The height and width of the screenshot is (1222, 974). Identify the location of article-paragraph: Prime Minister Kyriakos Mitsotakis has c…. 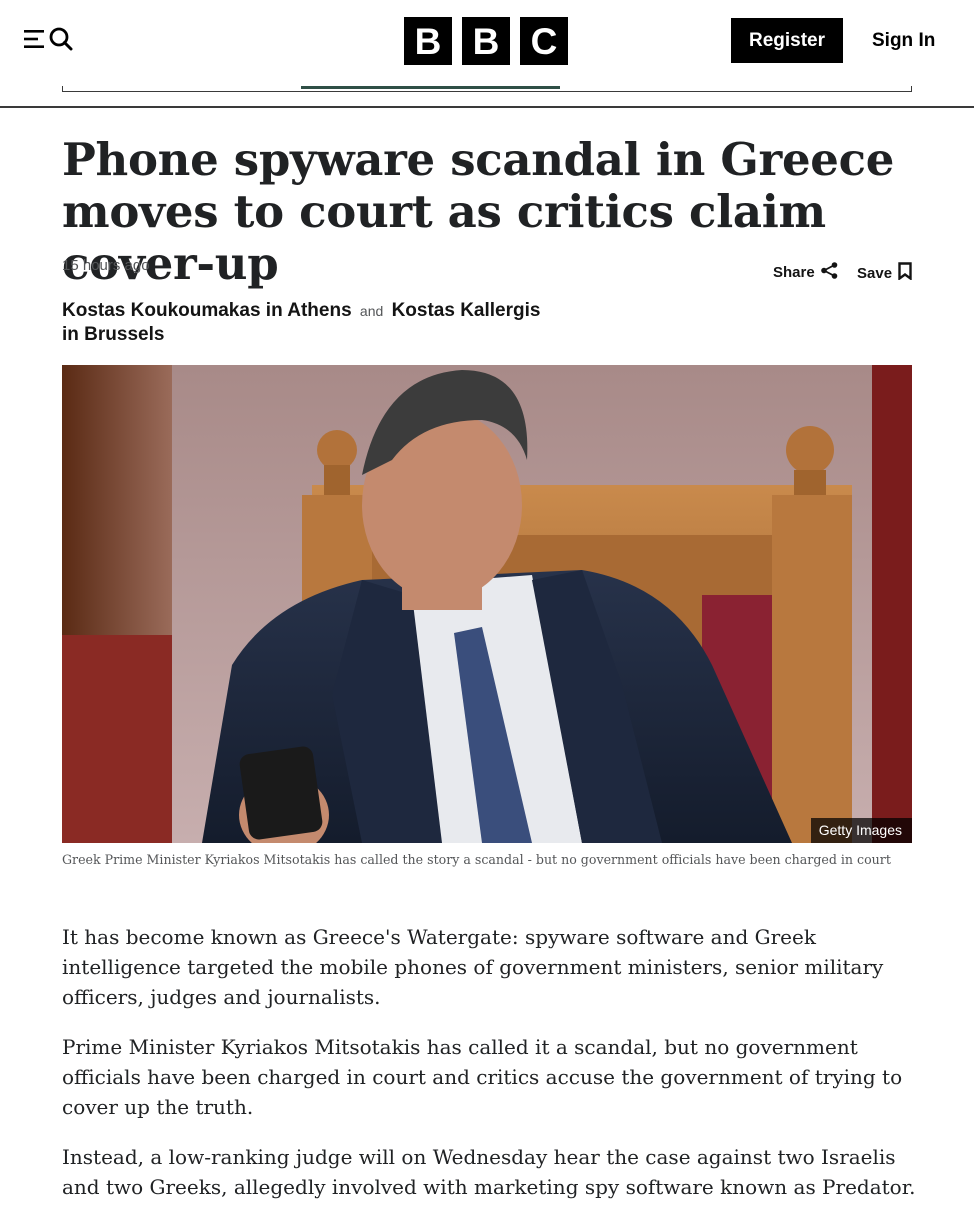
(482, 1077).